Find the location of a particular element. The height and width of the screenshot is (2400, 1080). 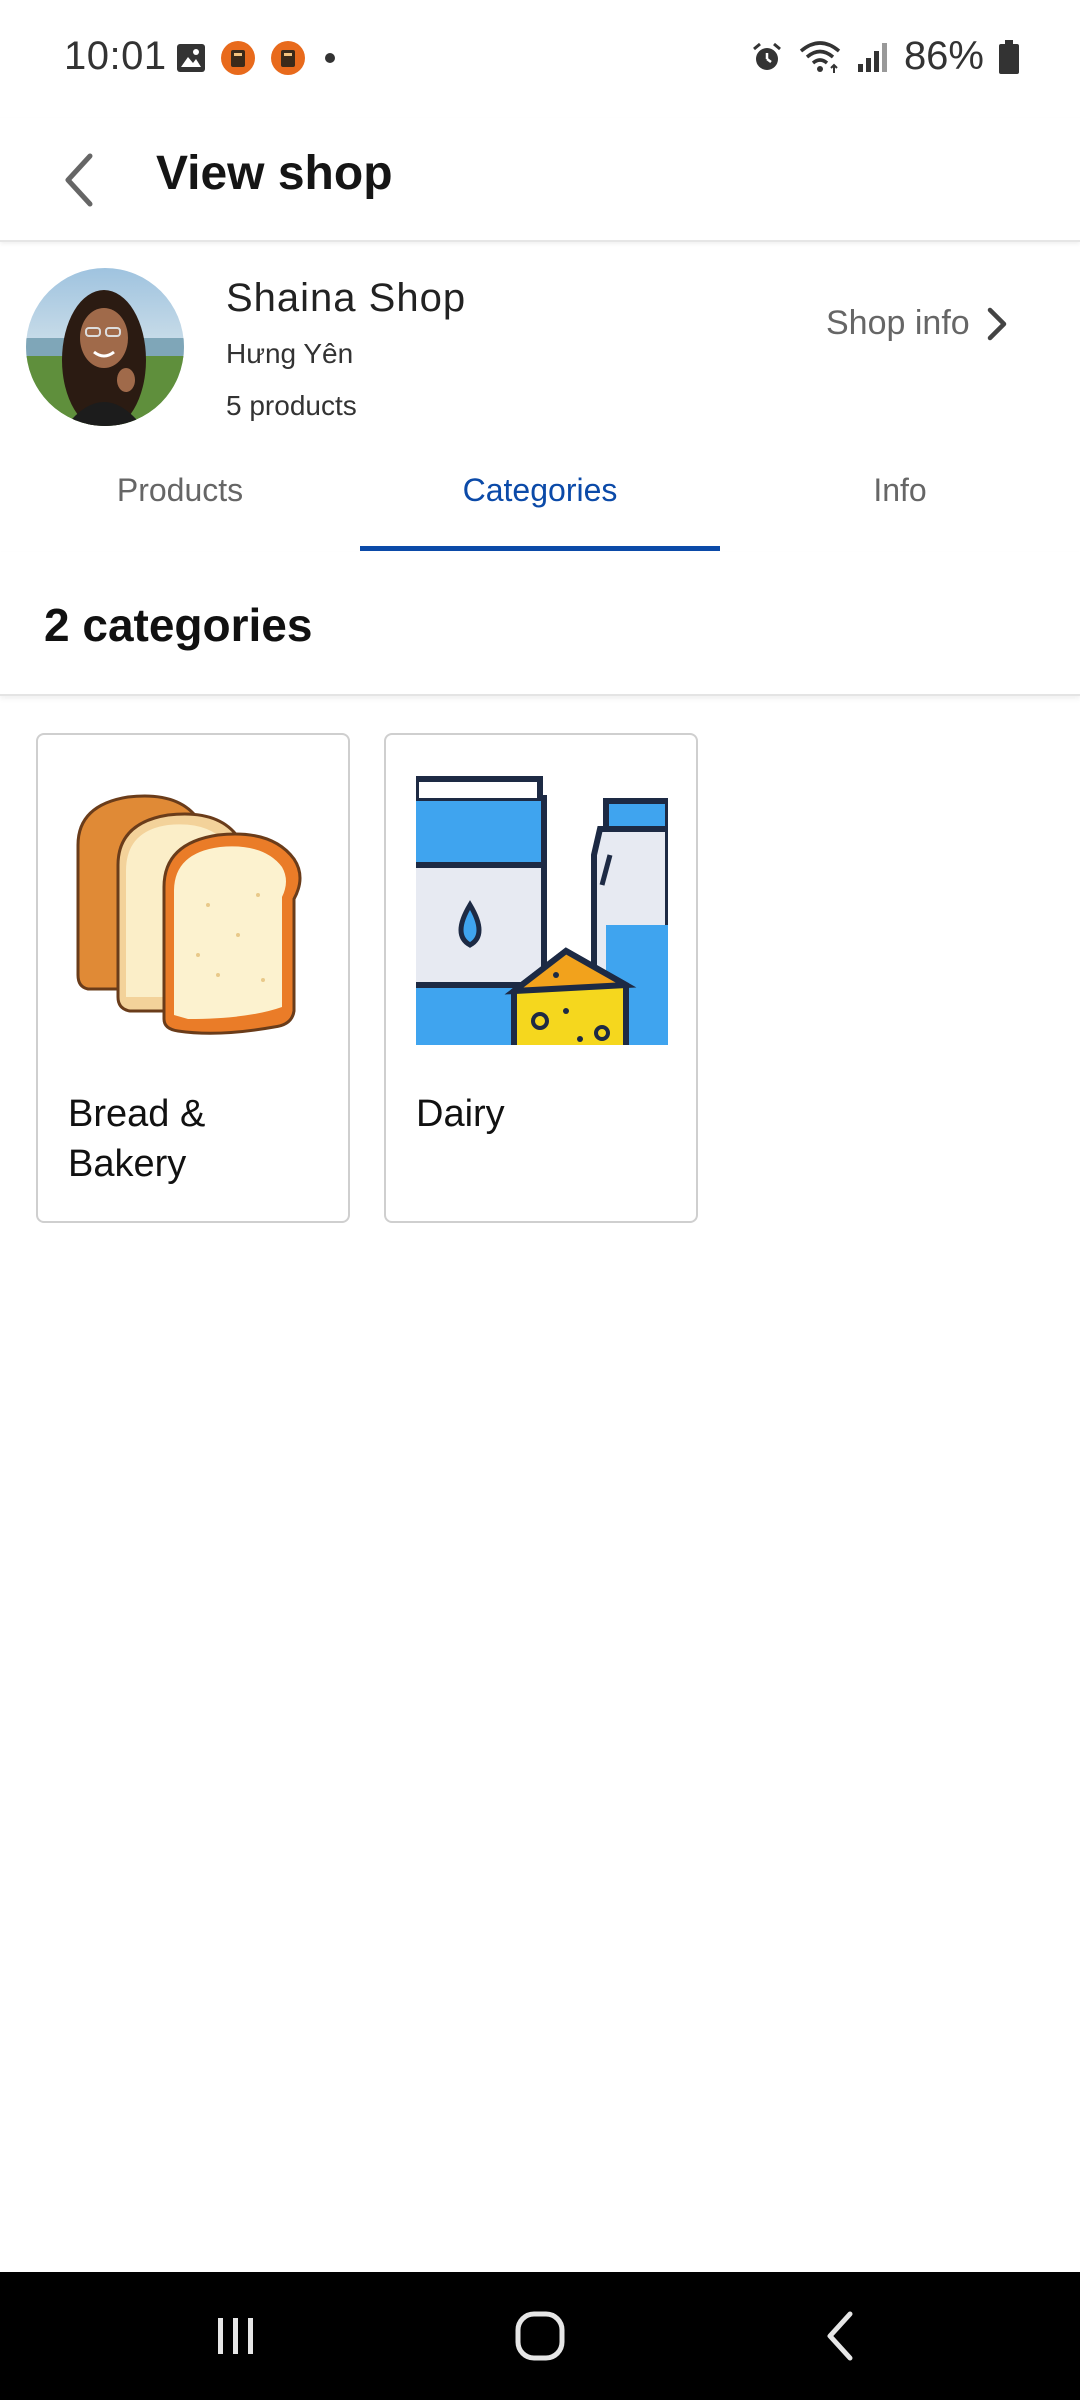

category-card-bread-bakery: Bread & Bakery is located at coordinates (193, 978).